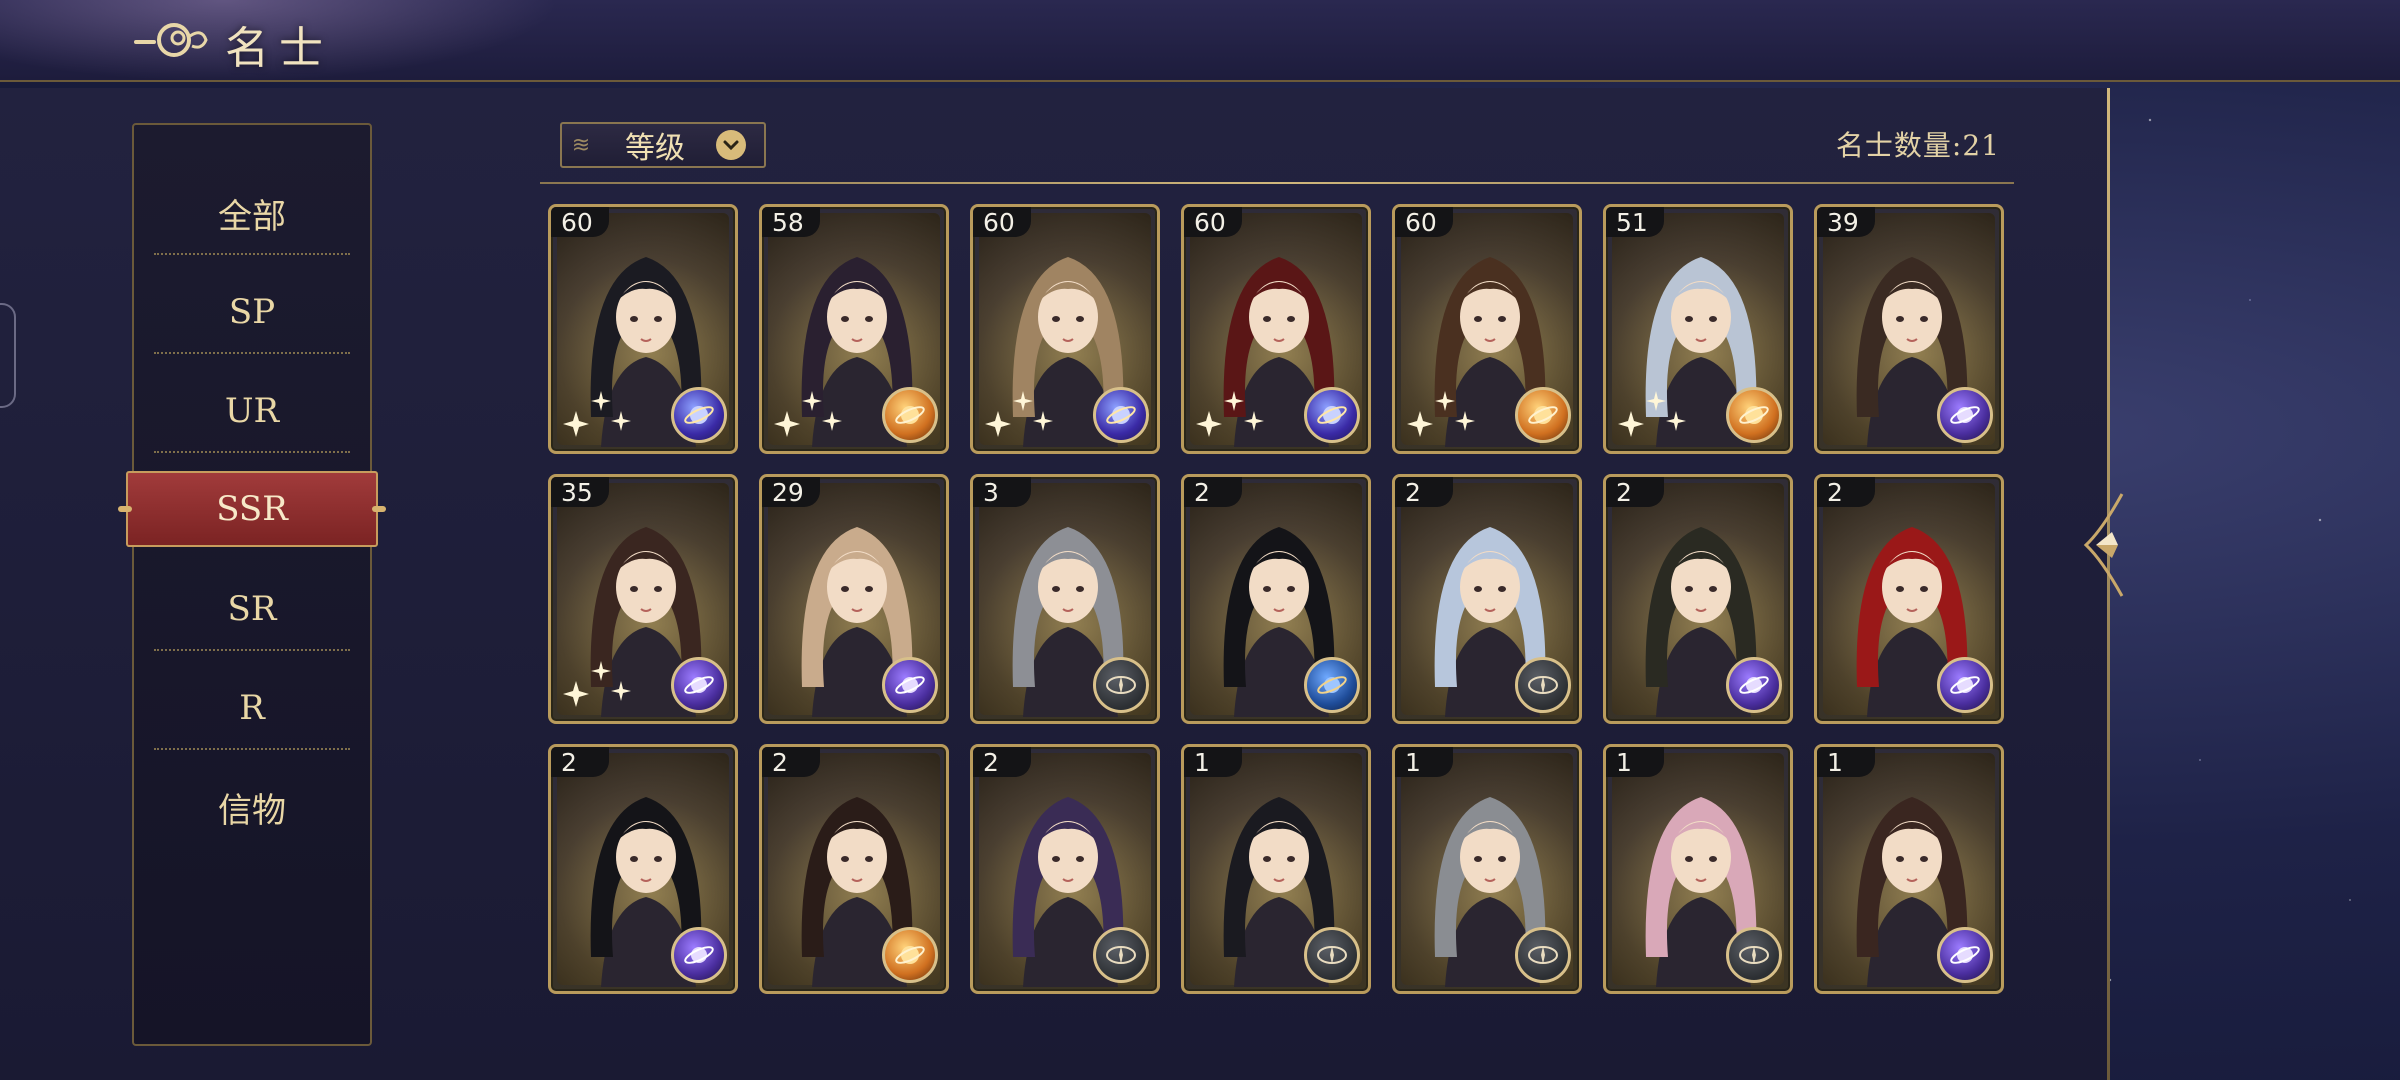  I want to click on sidebar-item-sr: SR, so click(252, 609).